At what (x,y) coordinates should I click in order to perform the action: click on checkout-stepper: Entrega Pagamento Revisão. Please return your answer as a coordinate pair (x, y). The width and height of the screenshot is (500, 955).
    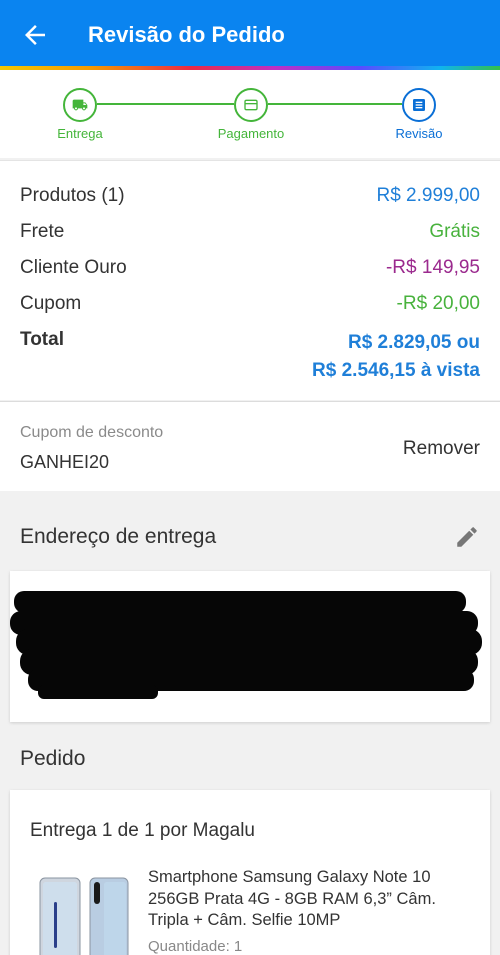
    Looking at the image, I should click on (250, 114).